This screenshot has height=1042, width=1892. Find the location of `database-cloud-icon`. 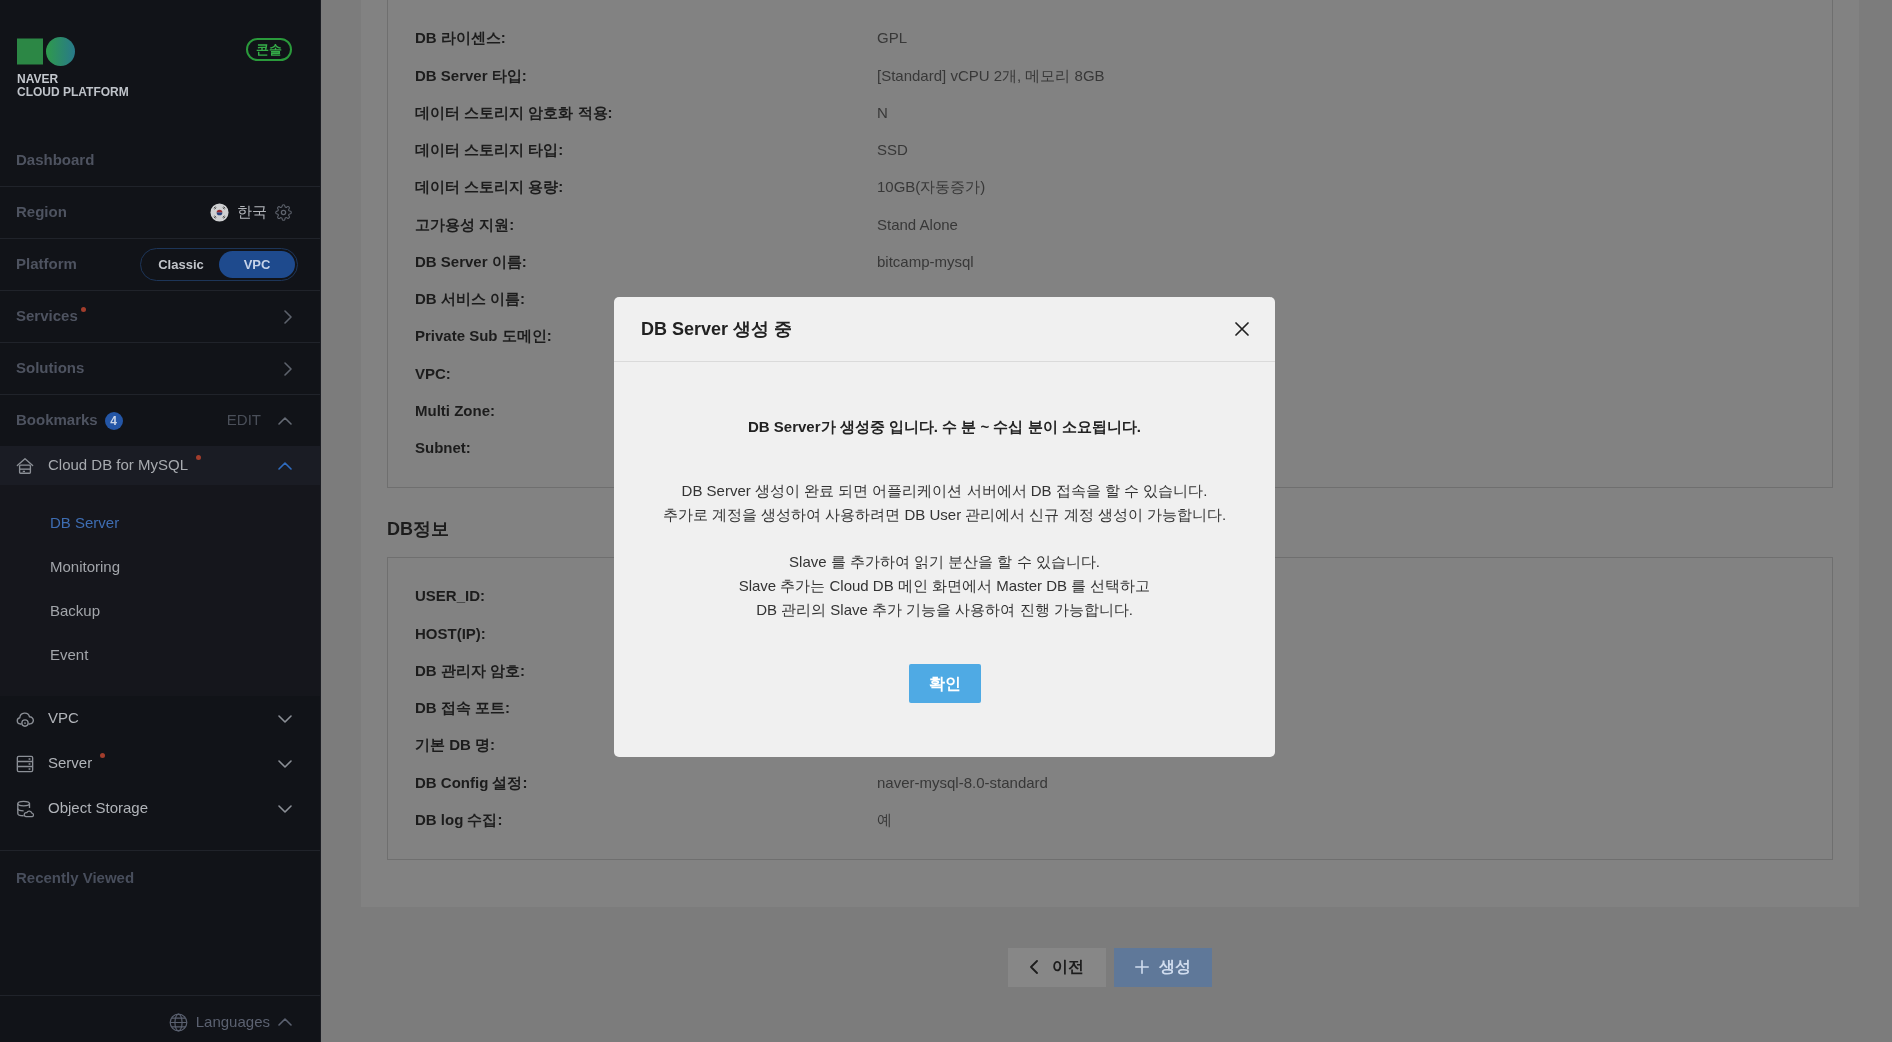

database-cloud-icon is located at coordinates (25, 808).